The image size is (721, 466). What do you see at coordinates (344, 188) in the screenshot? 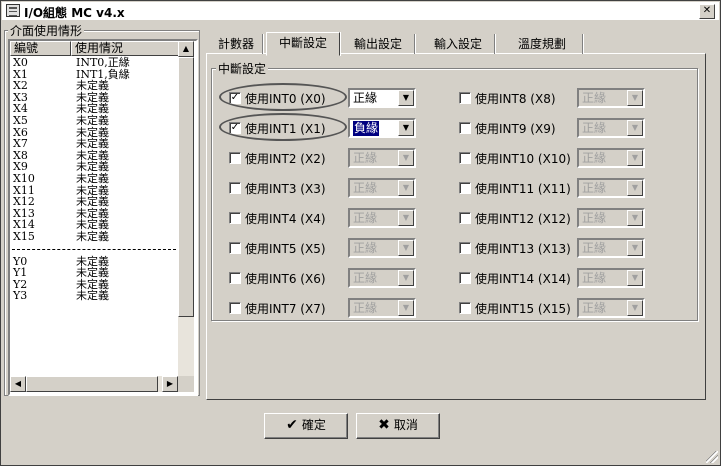
I see `interrupt-row: 使用INT3 (X3) 正緣 ▼` at bounding box center [344, 188].